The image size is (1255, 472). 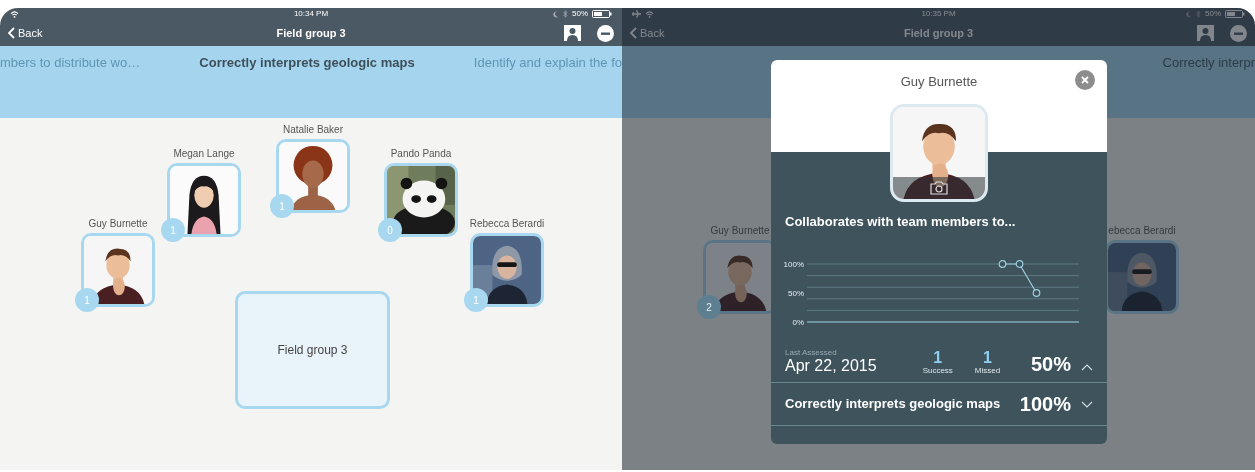 What do you see at coordinates (798, 322) in the screenshot?
I see `axis-label: 0%` at bounding box center [798, 322].